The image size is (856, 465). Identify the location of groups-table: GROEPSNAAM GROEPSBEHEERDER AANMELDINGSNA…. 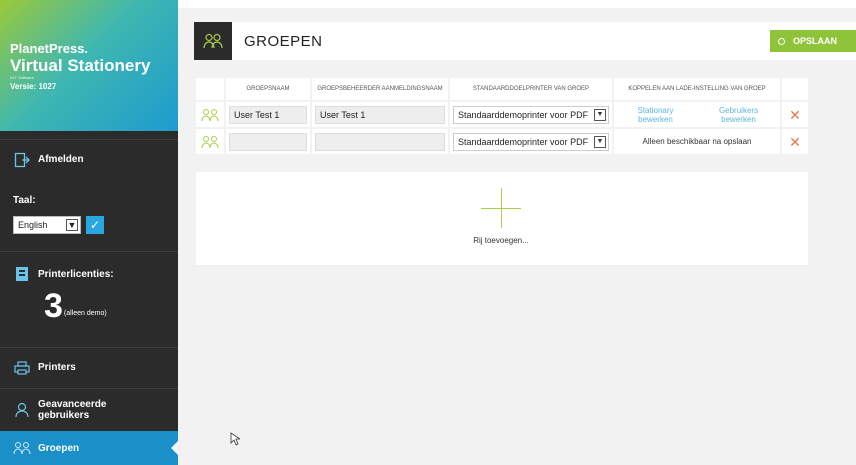
(503, 116).